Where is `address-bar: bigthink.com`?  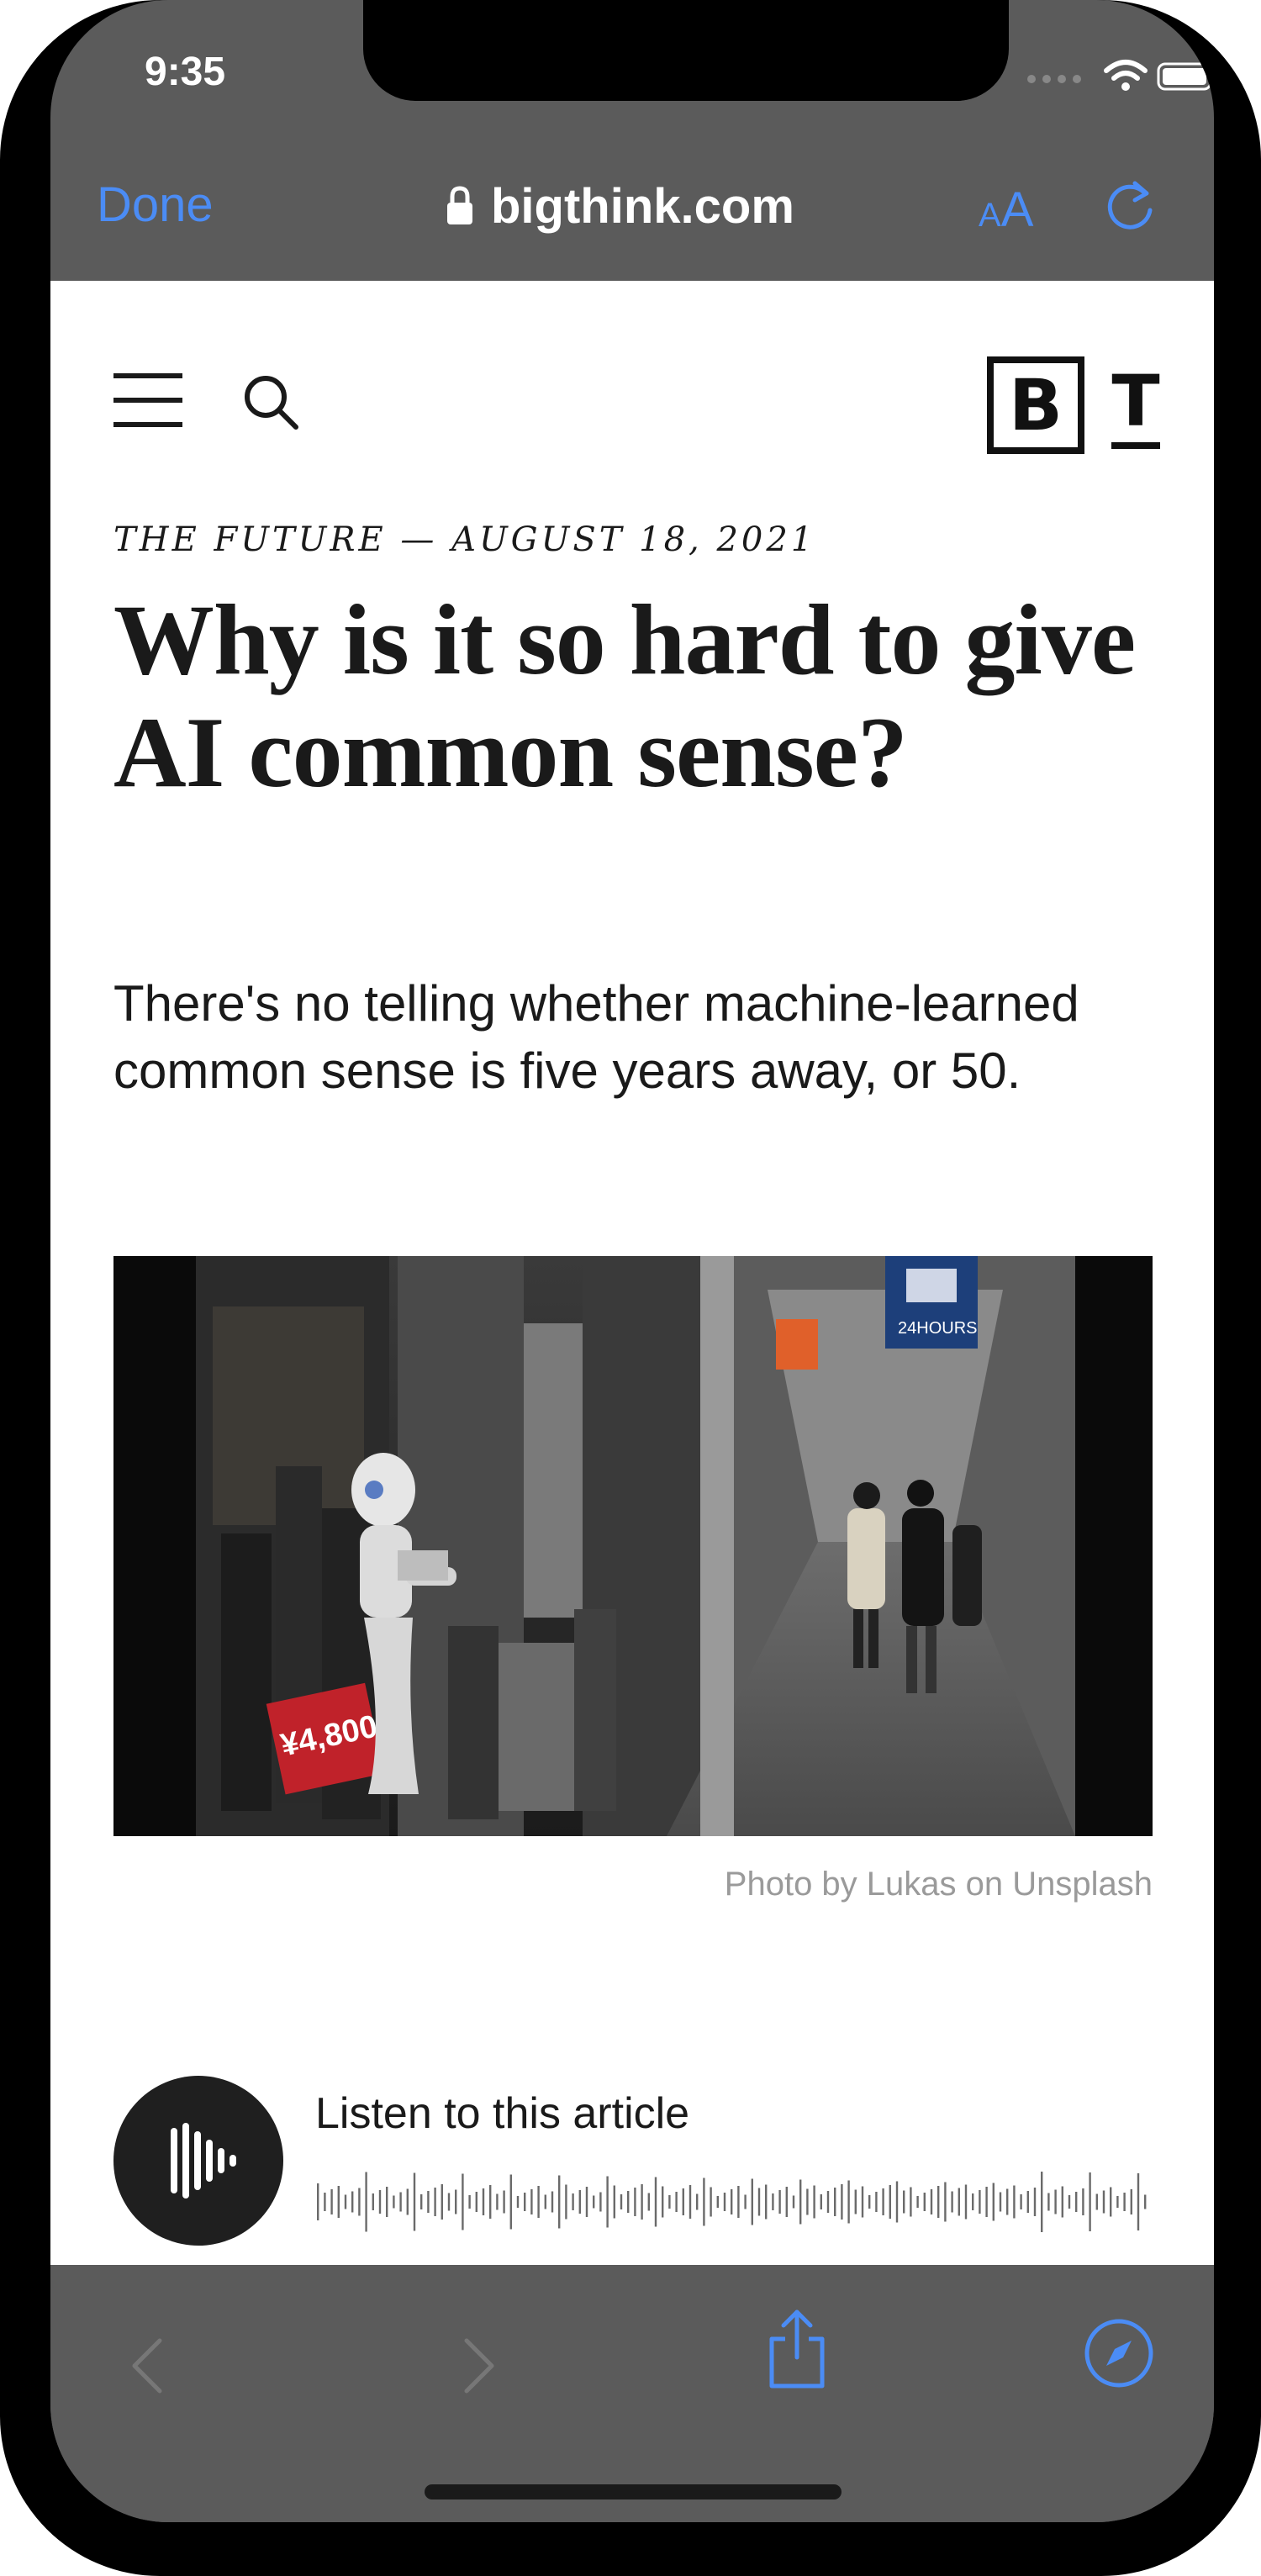
address-bar: bigthink.com is located at coordinates (620, 206).